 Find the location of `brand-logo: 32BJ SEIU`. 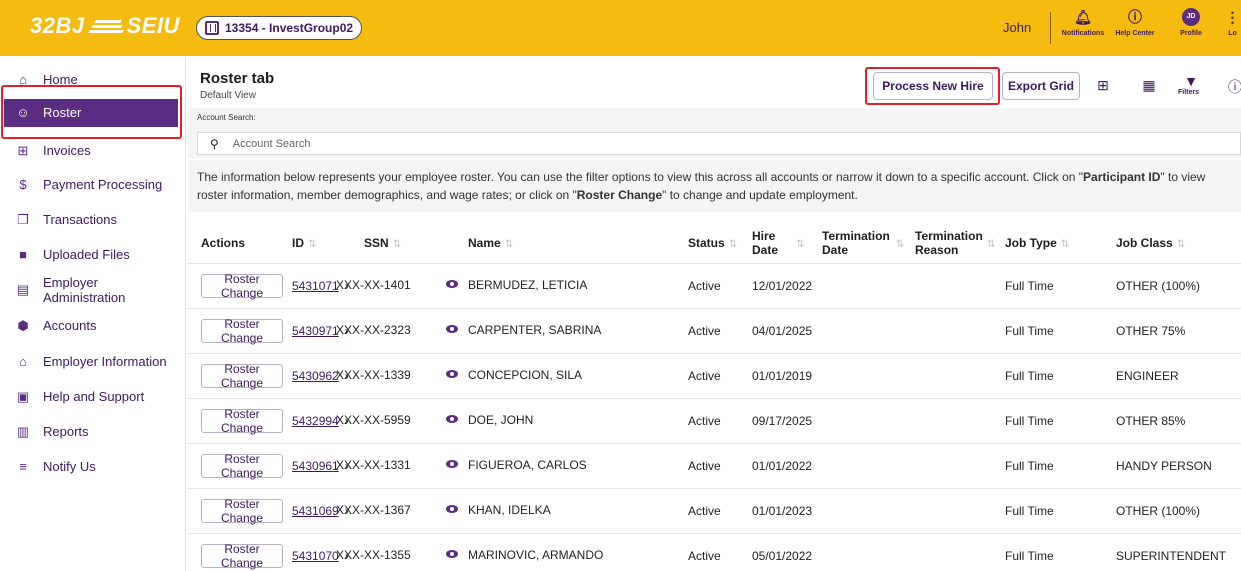

brand-logo: 32BJ SEIU is located at coordinates (105, 26).